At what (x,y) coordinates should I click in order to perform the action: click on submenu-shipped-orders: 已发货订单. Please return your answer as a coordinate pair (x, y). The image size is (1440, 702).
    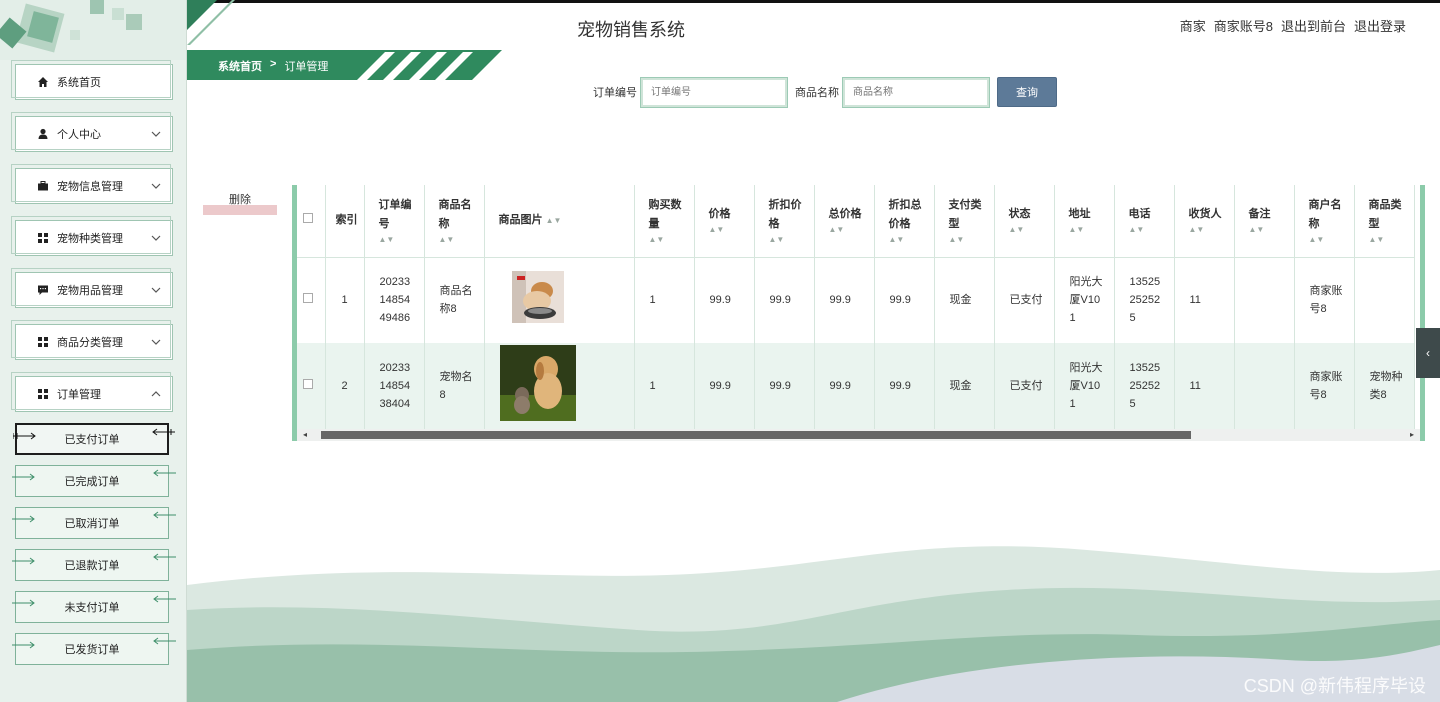
    Looking at the image, I should click on (94, 649).